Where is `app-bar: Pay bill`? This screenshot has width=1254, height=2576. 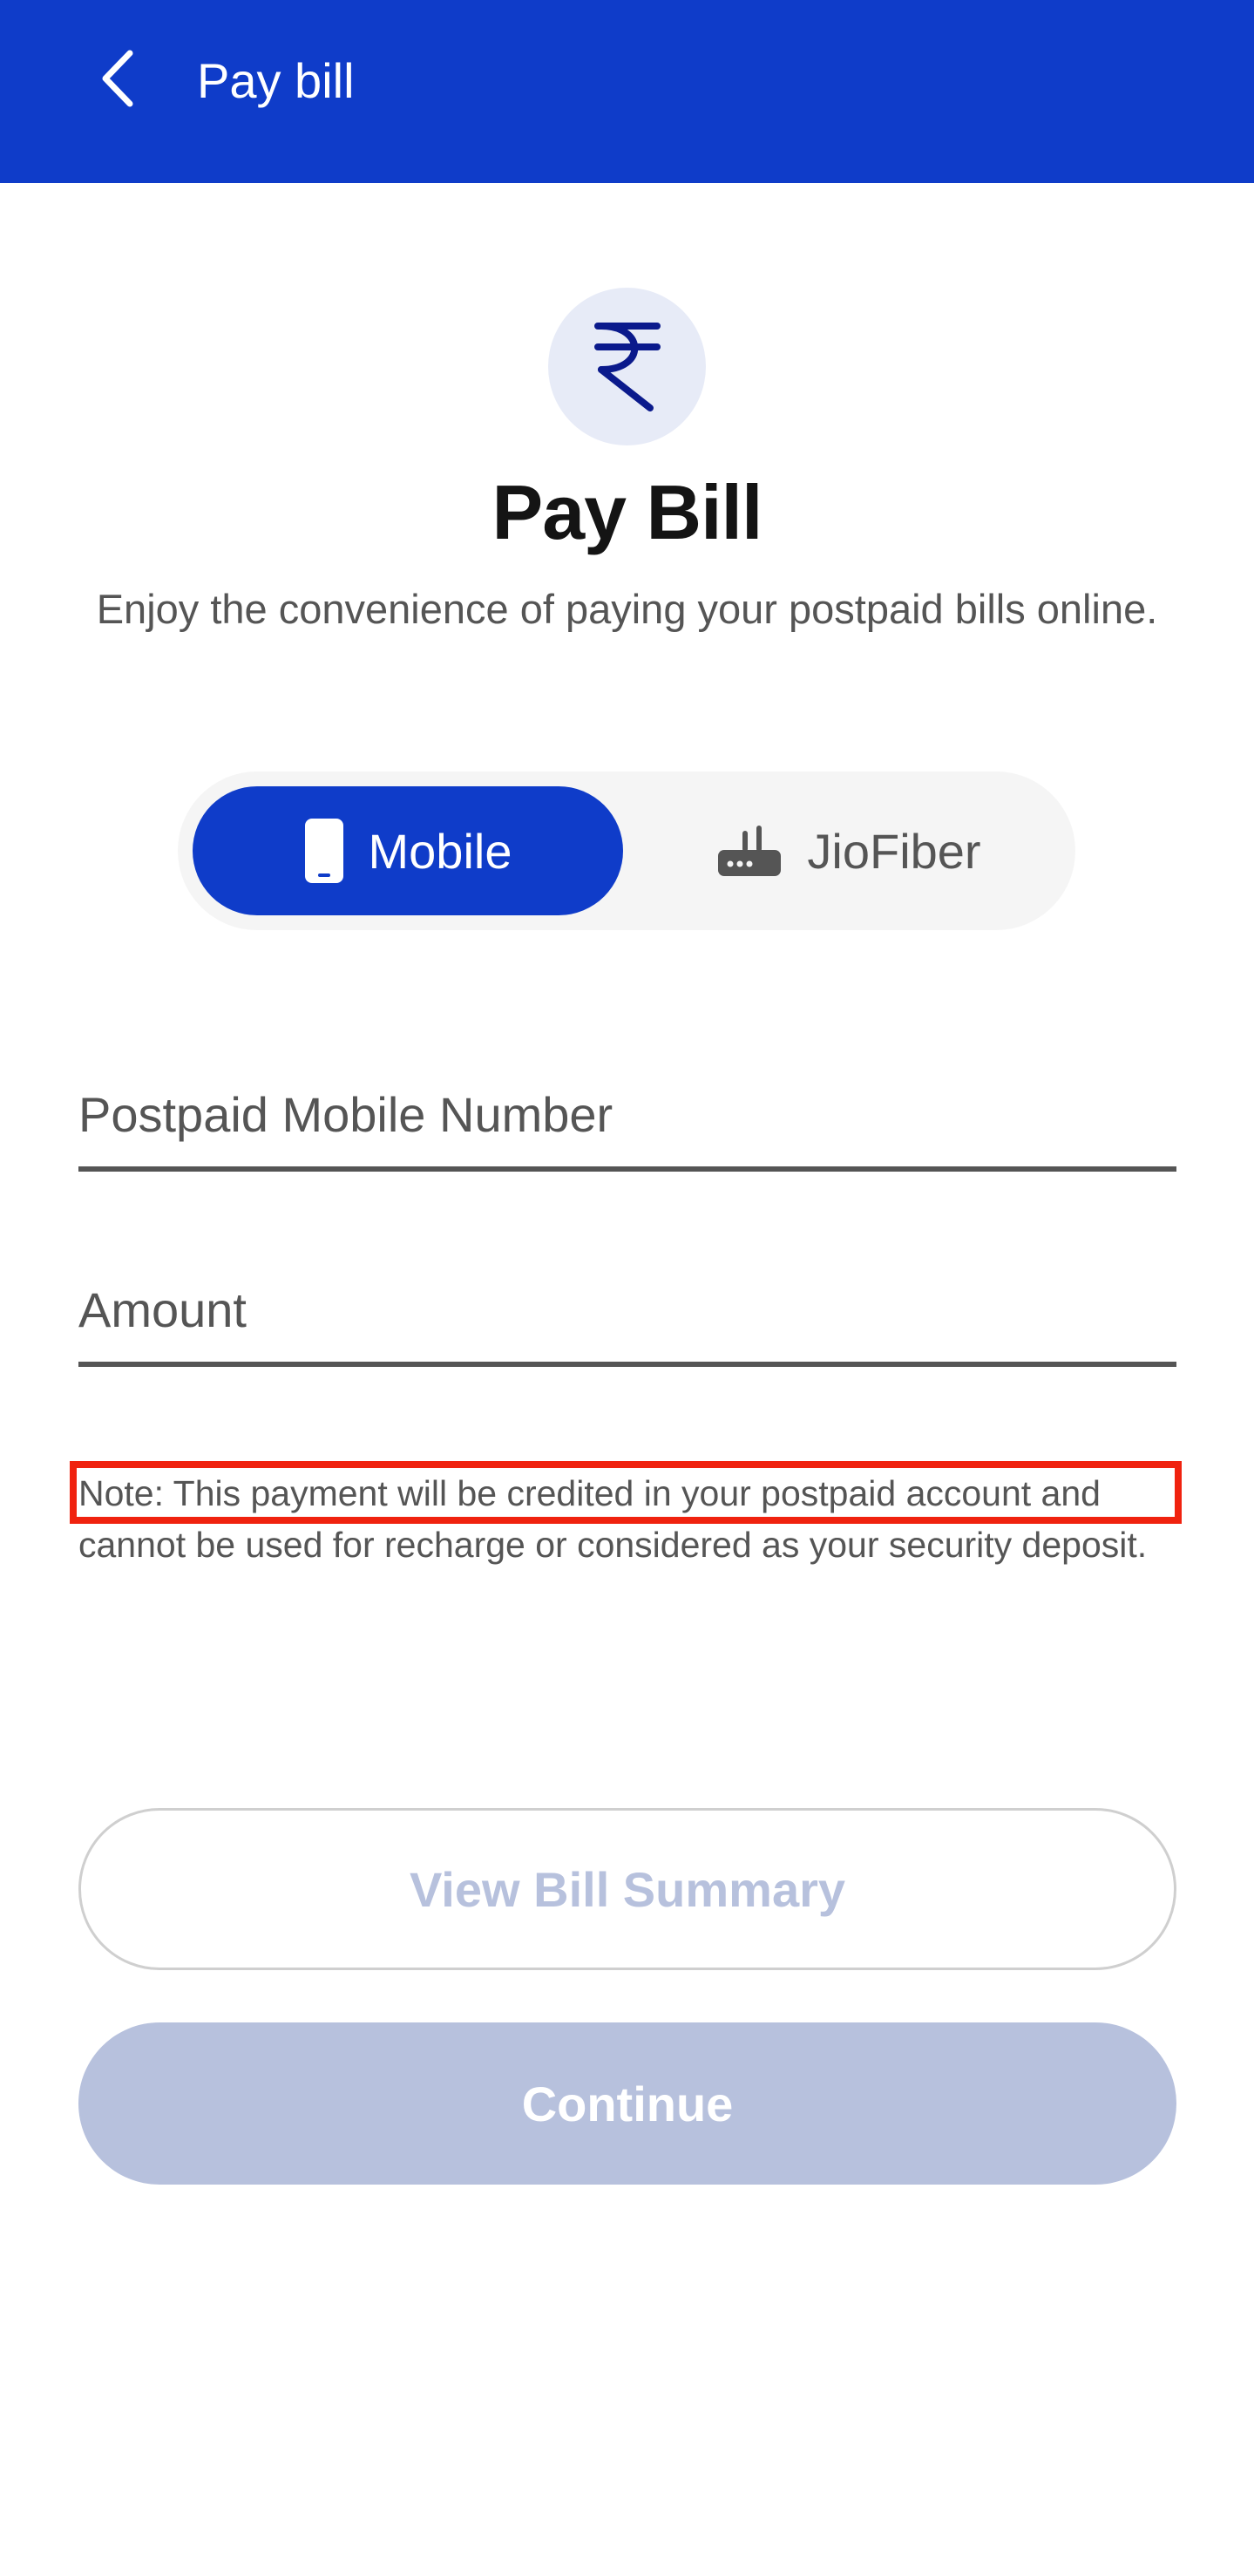 app-bar: Pay bill is located at coordinates (627, 91).